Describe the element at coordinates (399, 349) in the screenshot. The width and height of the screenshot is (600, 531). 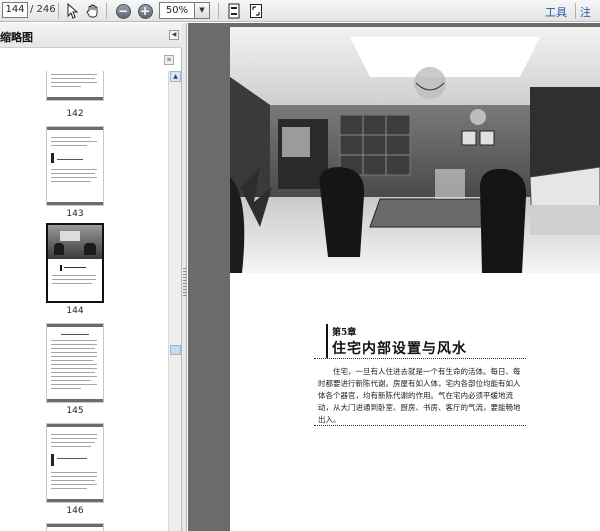
I see `chapter-title: 住宅内部设置与风水` at that location.